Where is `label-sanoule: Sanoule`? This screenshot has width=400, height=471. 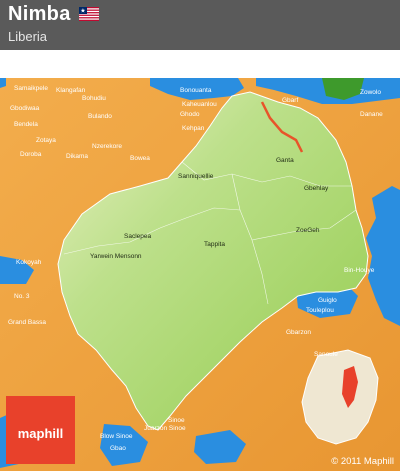 label-sanoule: Sanoule is located at coordinates (326, 354).